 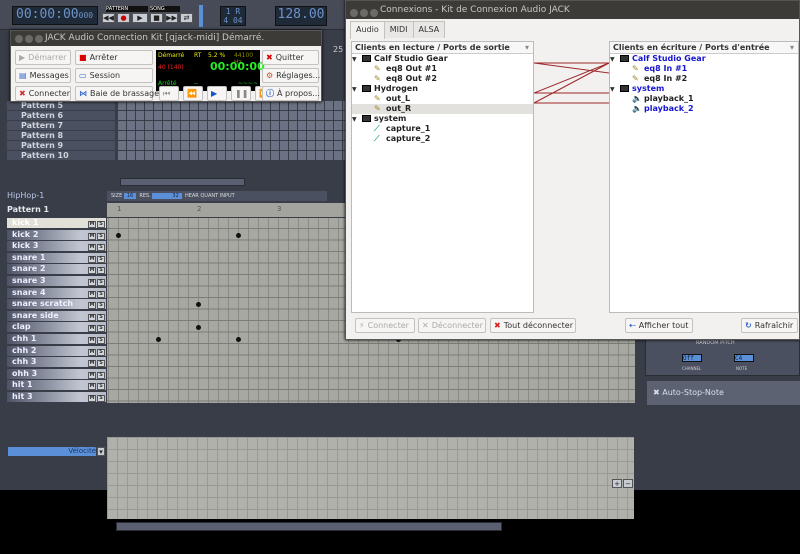 I want to click on fast-forward-button: ▶▶, so click(x=171, y=18).